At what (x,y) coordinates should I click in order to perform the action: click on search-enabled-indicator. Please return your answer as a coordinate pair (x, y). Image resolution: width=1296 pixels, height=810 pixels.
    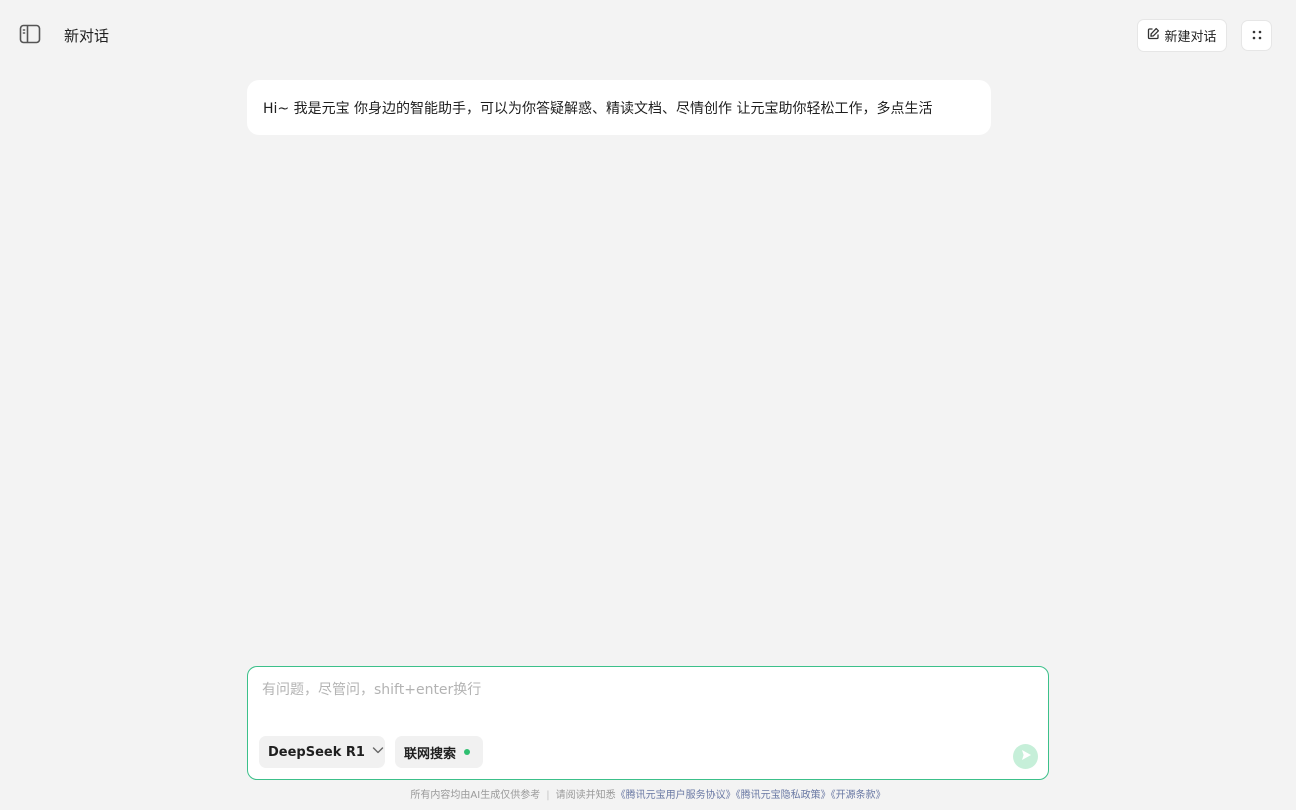
    Looking at the image, I should click on (467, 752).